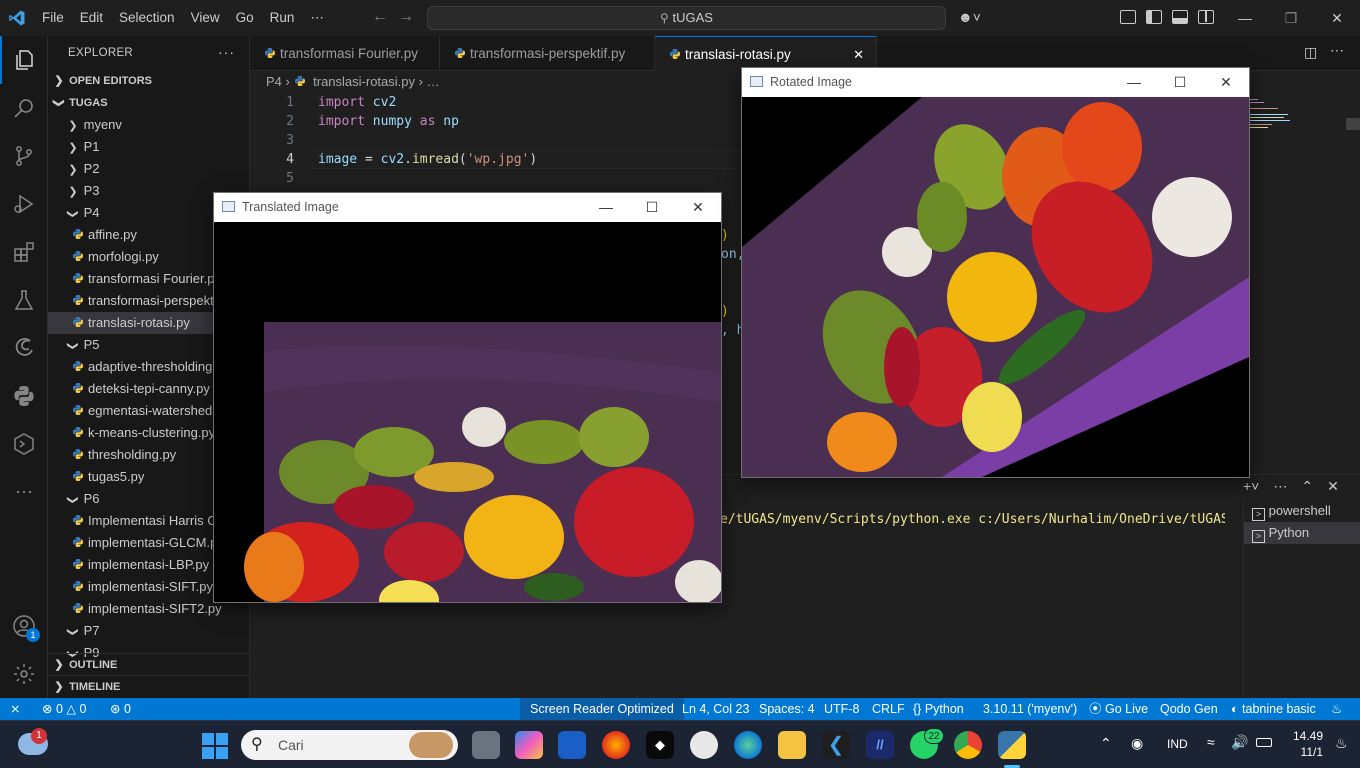 Image resolution: width=1360 pixels, height=768 pixels. What do you see at coordinates (704, 745) in the screenshot?
I see `game-app-icon` at bounding box center [704, 745].